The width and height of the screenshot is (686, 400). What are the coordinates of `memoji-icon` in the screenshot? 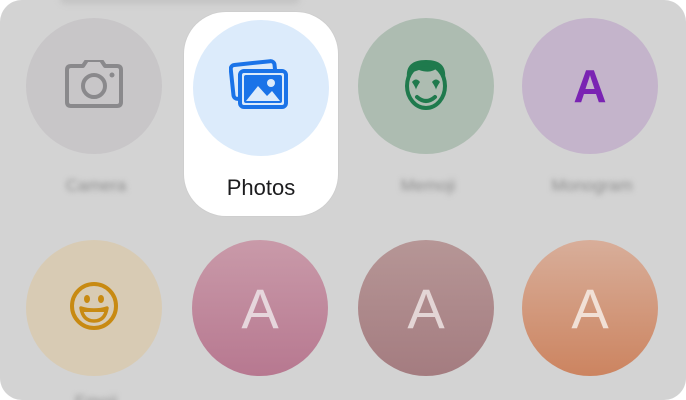 It's located at (426, 86).